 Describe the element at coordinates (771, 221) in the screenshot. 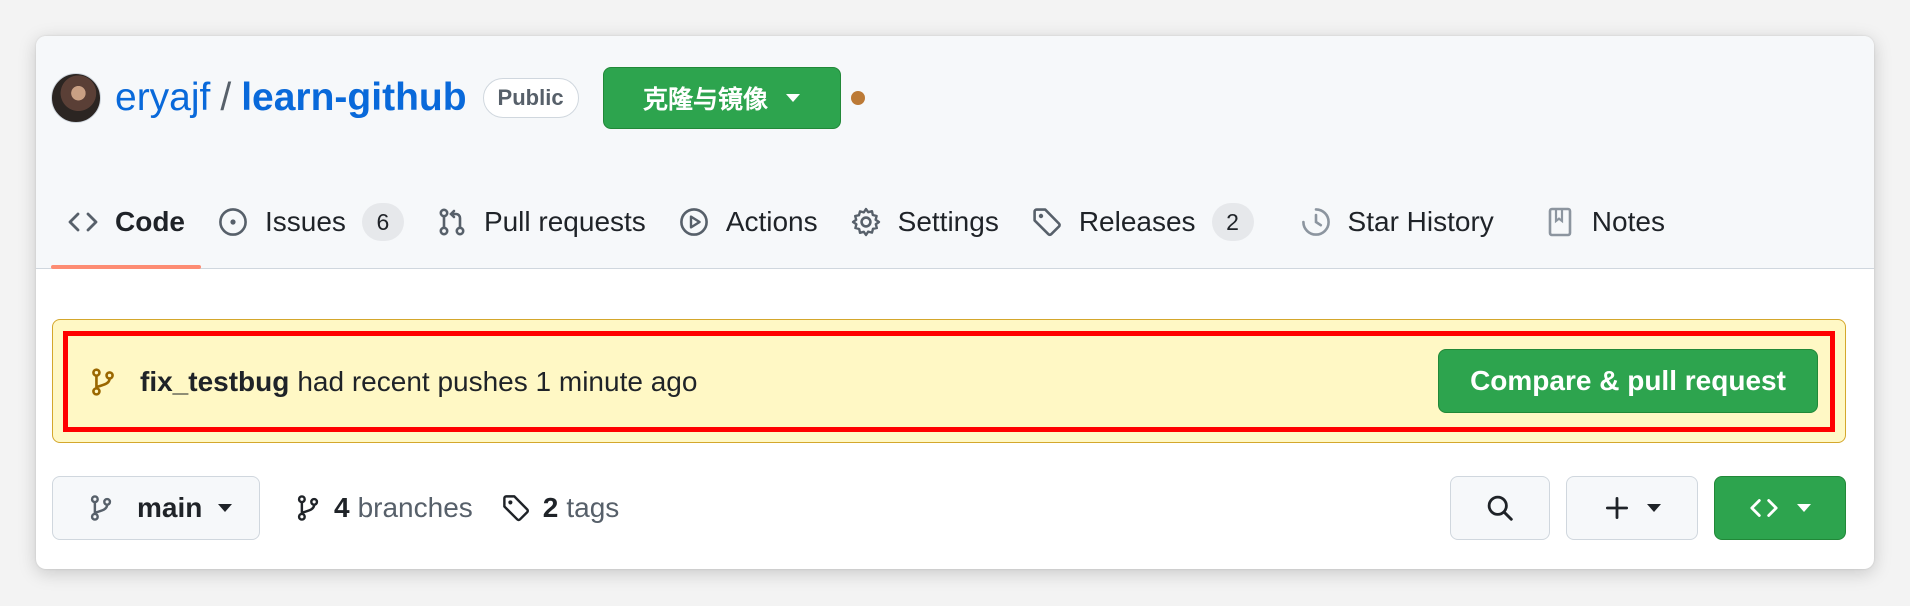

I see `tab-actions-label: Actions` at that location.